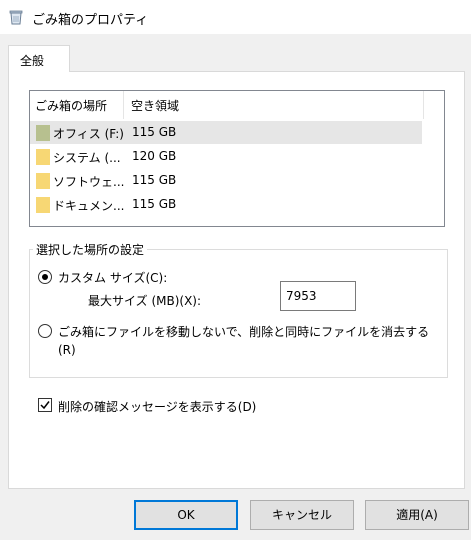 This screenshot has width=471, height=540. What do you see at coordinates (226, 156) in the screenshot?
I see `list-item: システム (... 120 GB` at bounding box center [226, 156].